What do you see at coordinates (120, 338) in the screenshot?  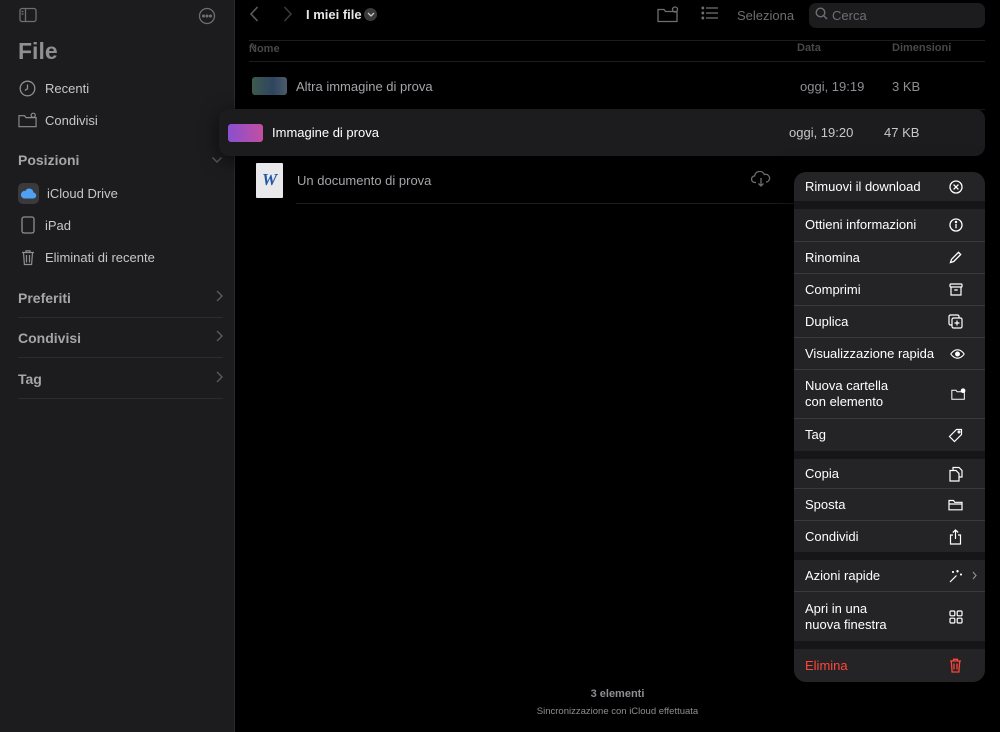 I see `sidebar-section-condivisi: Condivisi` at bounding box center [120, 338].